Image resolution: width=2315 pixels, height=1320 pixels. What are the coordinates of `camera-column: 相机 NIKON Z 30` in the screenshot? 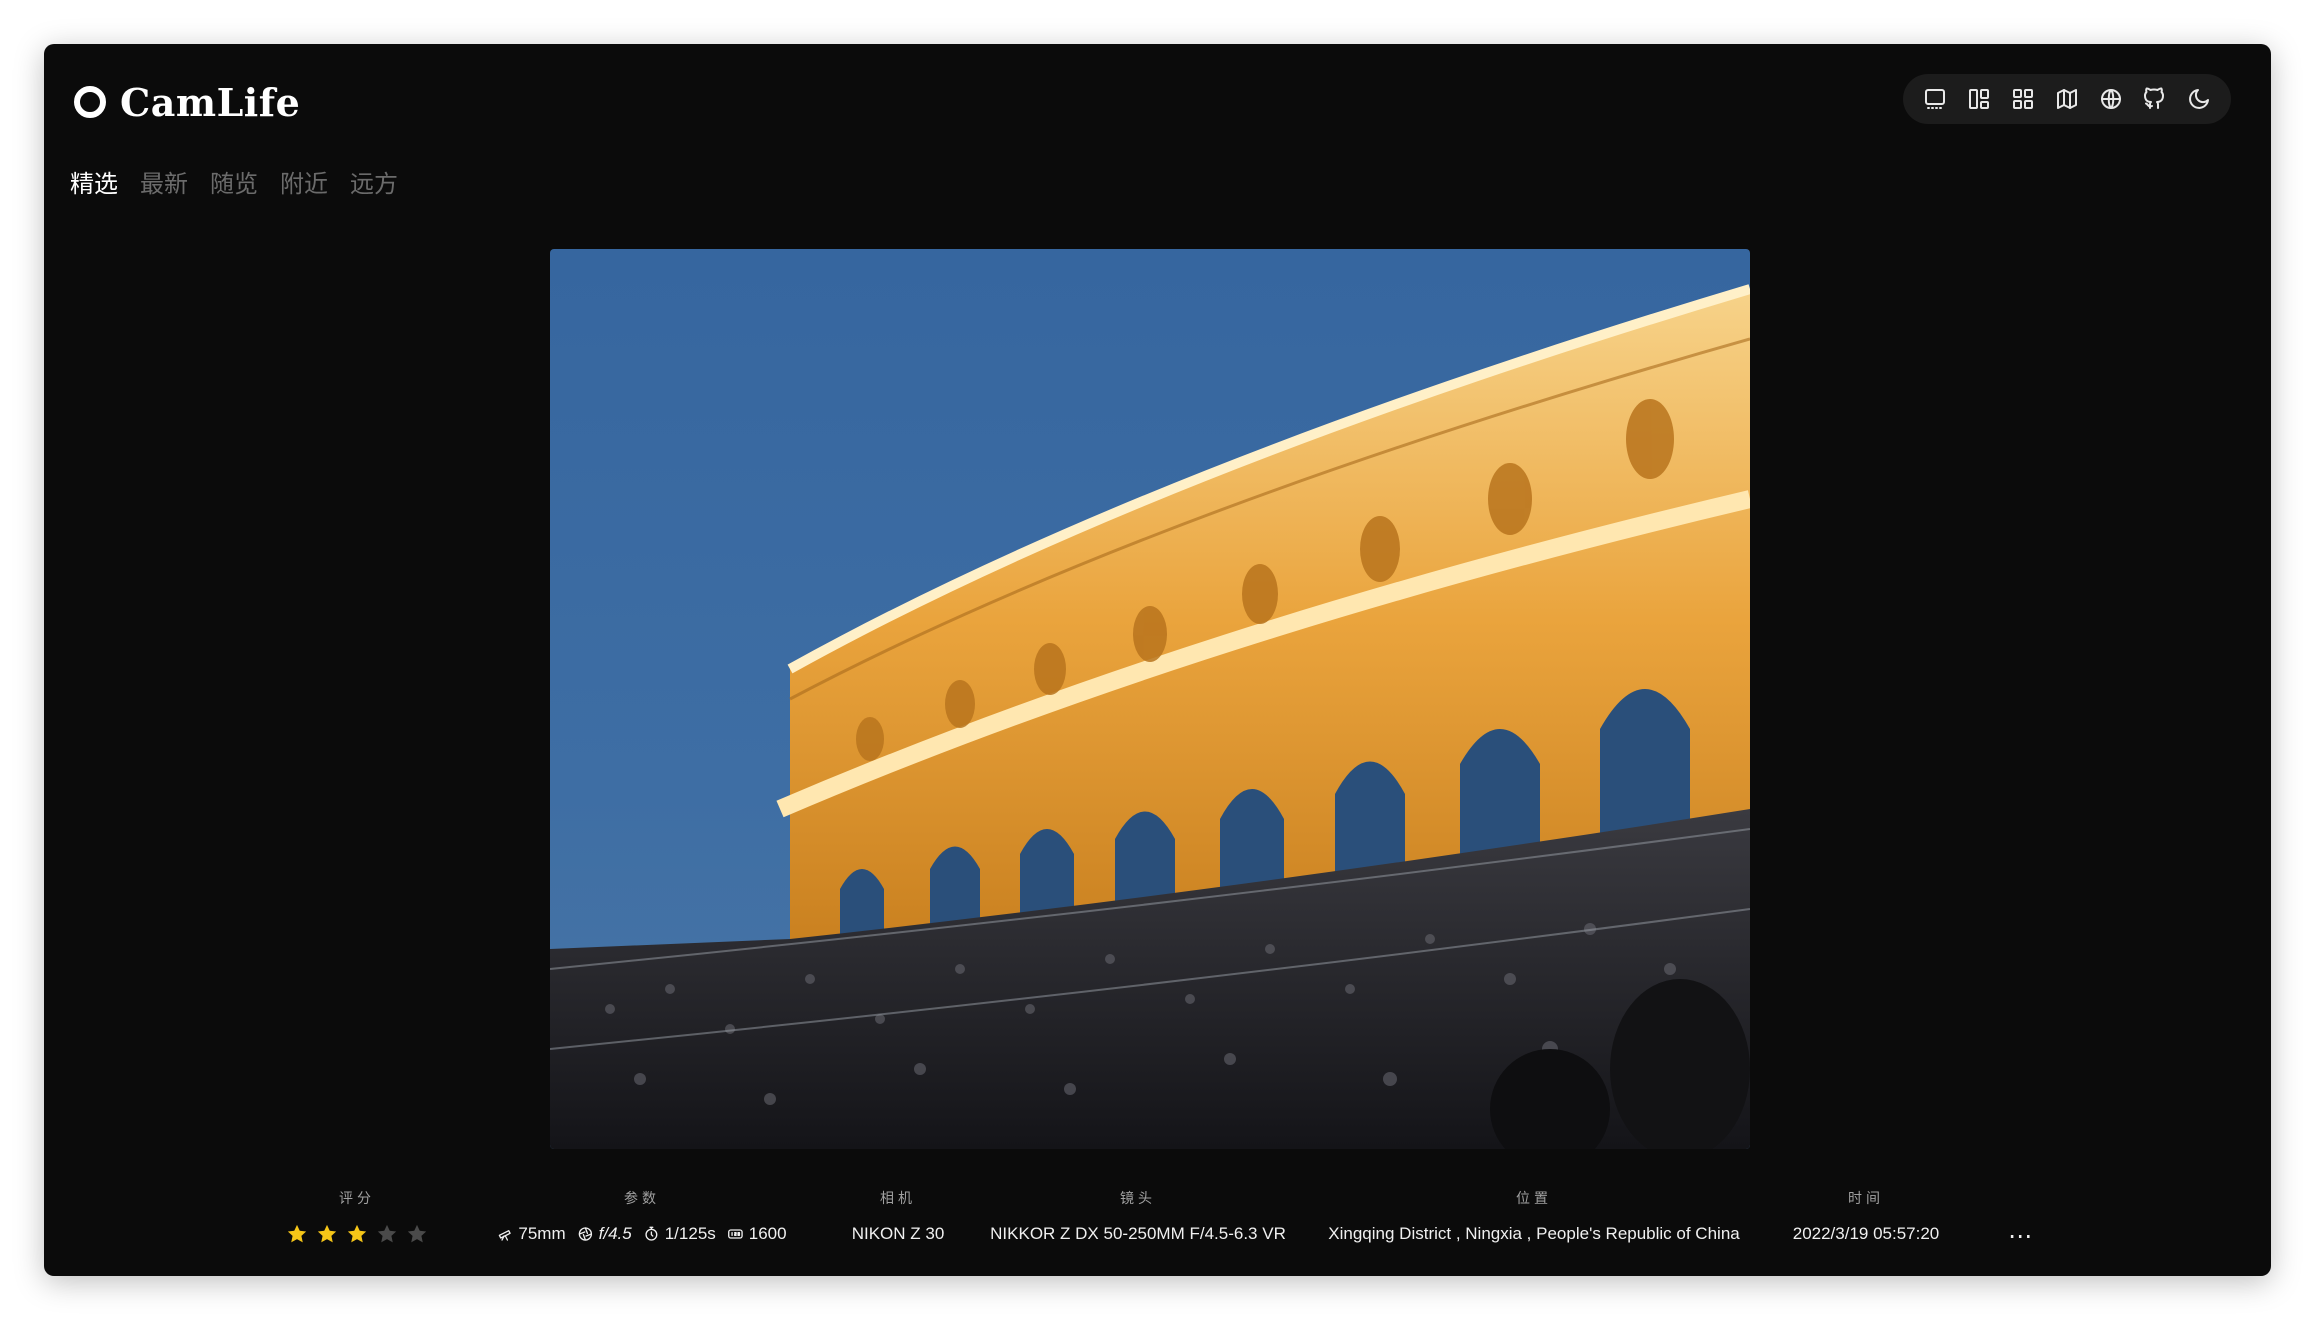 It's located at (898, 1217).